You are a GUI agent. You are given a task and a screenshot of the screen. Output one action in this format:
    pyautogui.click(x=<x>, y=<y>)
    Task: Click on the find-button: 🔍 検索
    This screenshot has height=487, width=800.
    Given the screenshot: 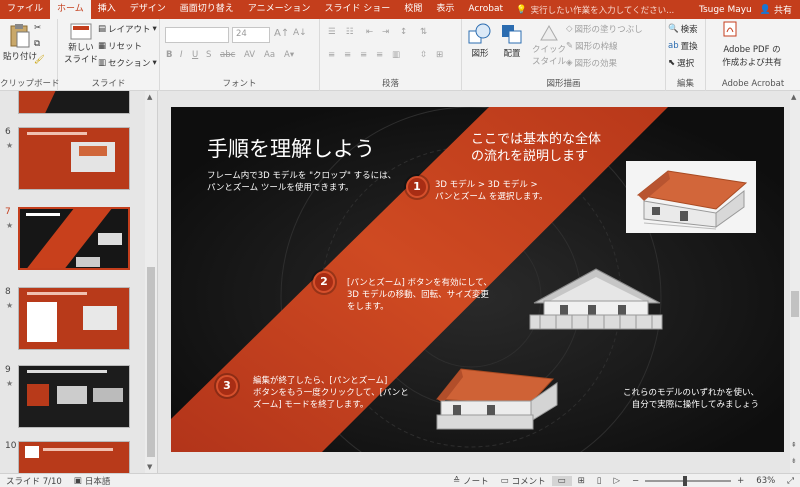 What is the action you would take?
    pyautogui.click(x=683, y=29)
    